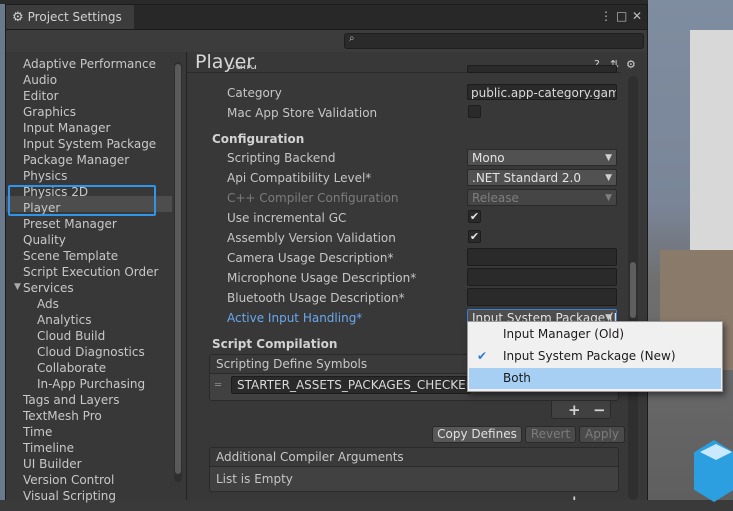 The width and height of the screenshot is (733, 511). I want to click on build-field-partial, so click(542, 69).